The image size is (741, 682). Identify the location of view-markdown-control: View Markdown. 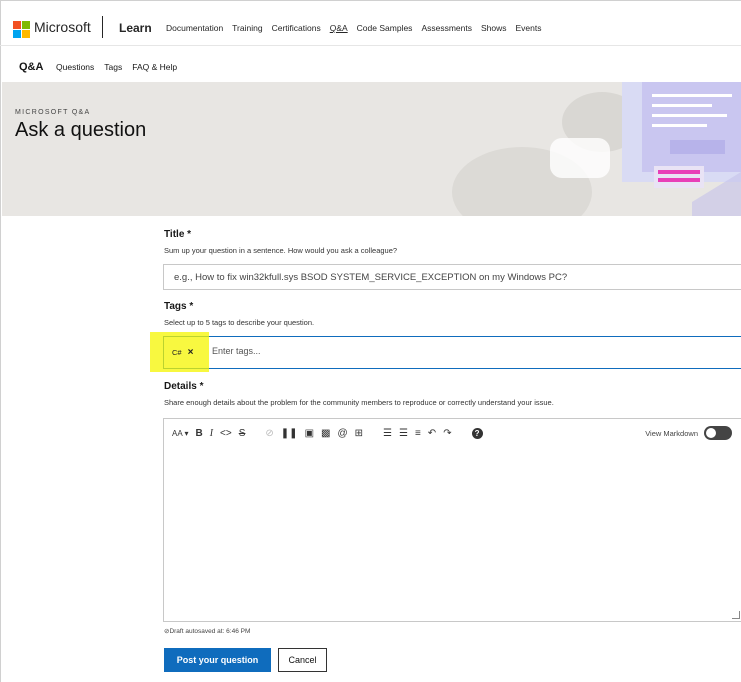
(688, 433).